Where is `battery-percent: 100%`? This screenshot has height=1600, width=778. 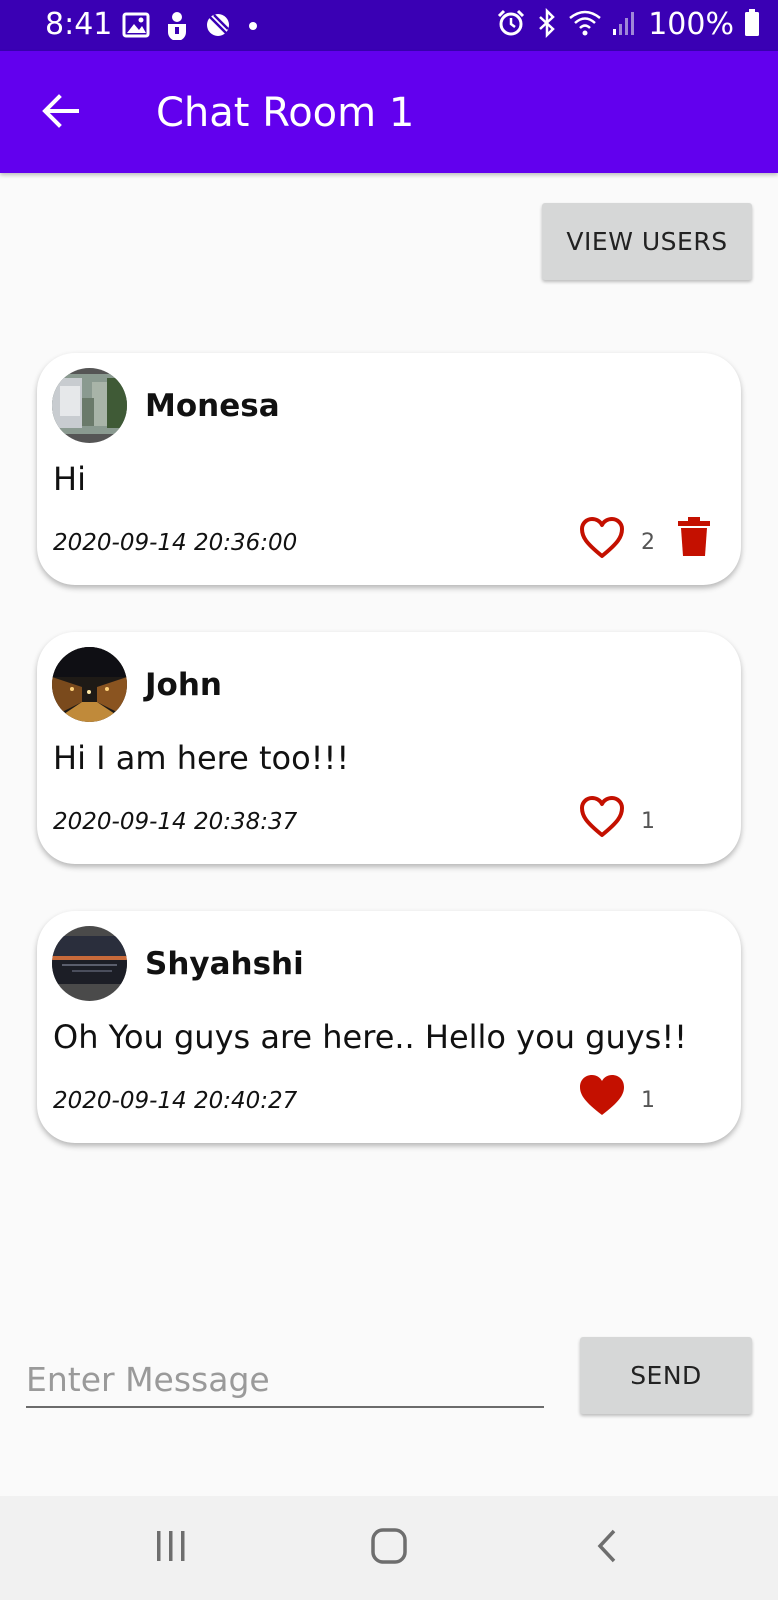 battery-percent: 100% is located at coordinates (691, 24).